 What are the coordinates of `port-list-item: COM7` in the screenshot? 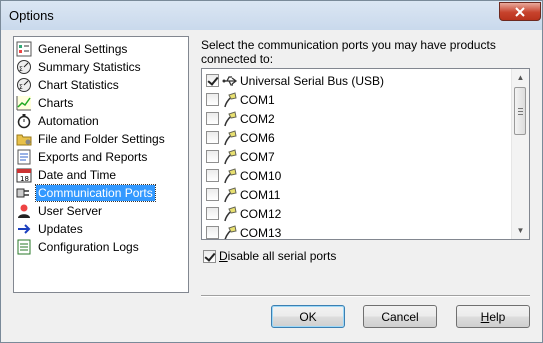 It's located at (240, 156).